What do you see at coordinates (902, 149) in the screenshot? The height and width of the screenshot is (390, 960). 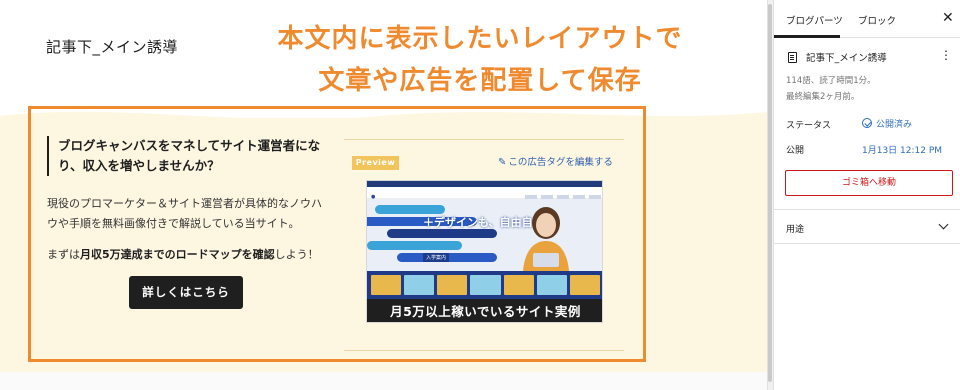 I see `publish-date: 1月13日 12:12 PM` at bounding box center [902, 149].